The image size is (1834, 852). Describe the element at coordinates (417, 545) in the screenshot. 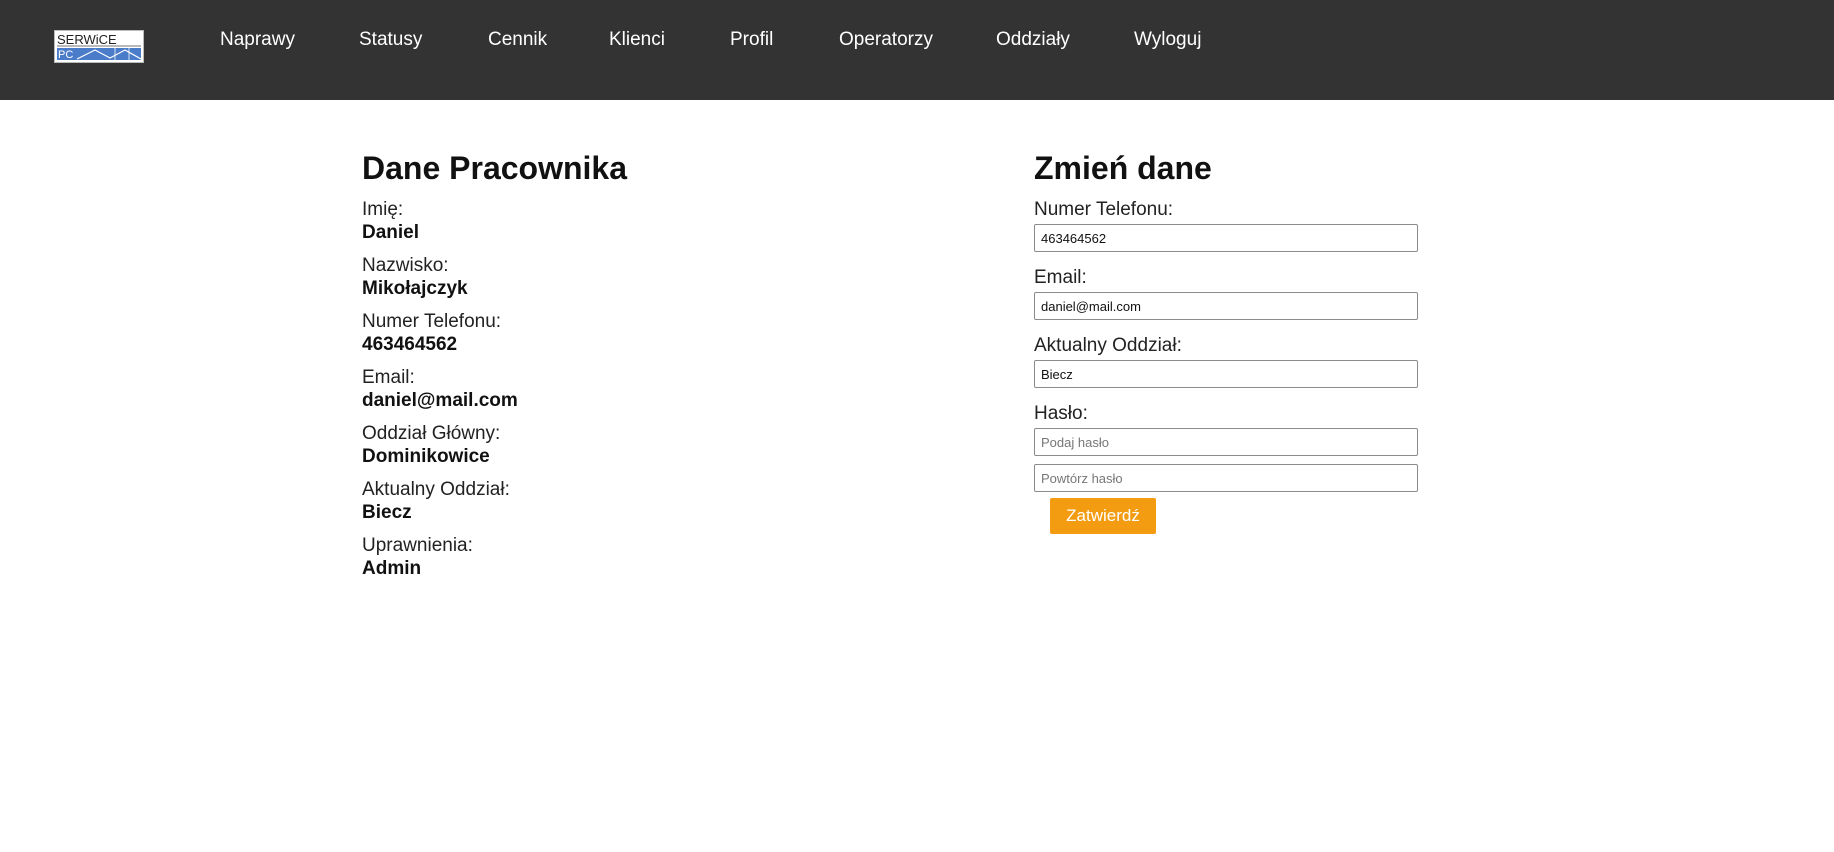

I see `permissions-label: Uprawnienia:` at that location.